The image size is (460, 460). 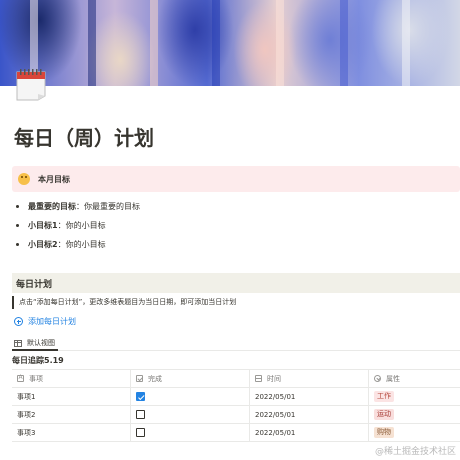 What do you see at coordinates (41, 343) in the screenshot?
I see `view-tab-label: 默认视图` at bounding box center [41, 343].